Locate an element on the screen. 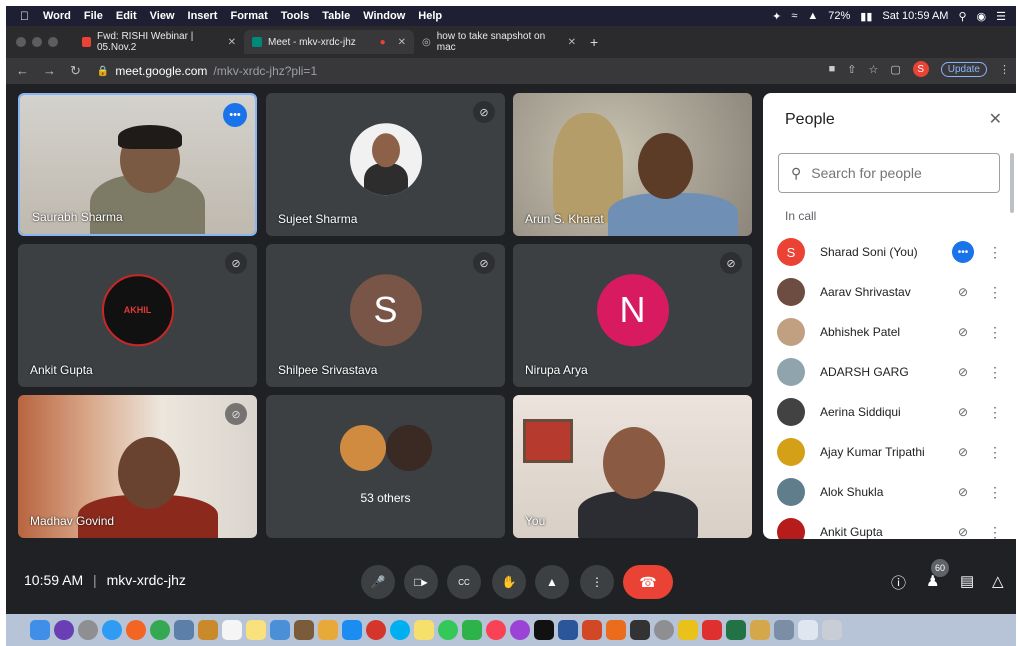 This screenshot has width=1018, height=646. launchpad-icon is located at coordinates (88, 630).